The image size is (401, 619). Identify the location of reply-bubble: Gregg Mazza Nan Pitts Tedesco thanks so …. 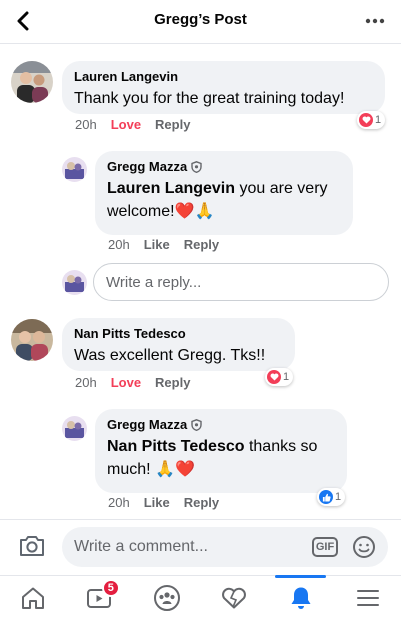
(221, 451).